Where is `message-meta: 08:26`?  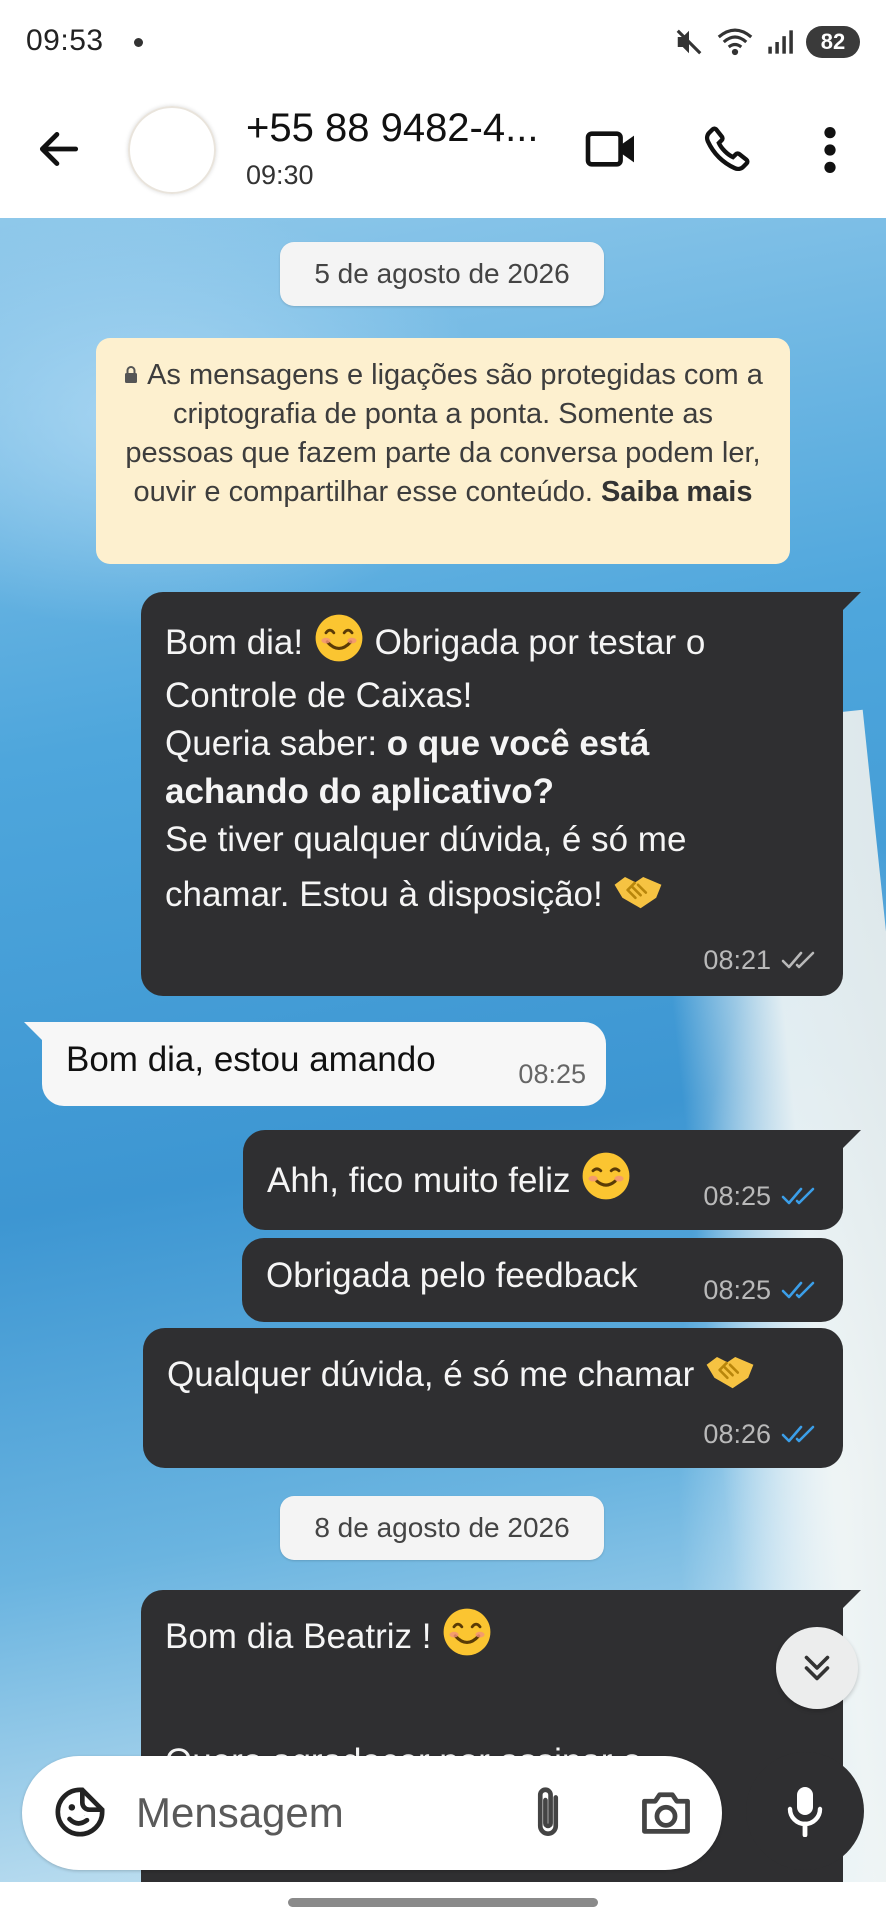
message-meta: 08:26 is located at coordinates (762, 1434).